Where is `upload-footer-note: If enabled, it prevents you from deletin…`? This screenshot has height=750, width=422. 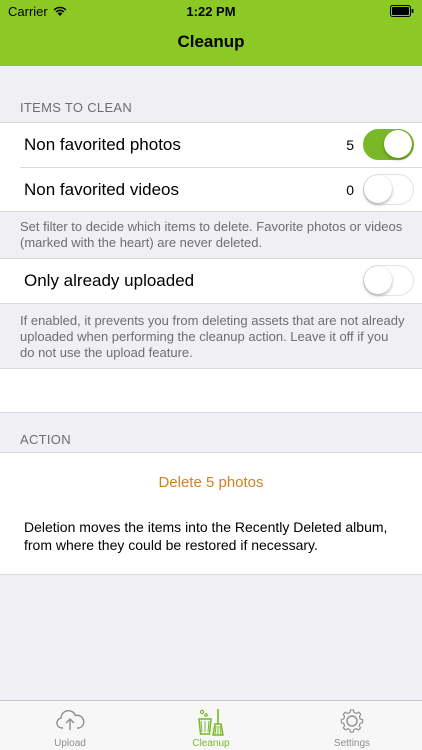
upload-footer-note: If enabled, it prevents you from deletin… is located at coordinates (212, 336).